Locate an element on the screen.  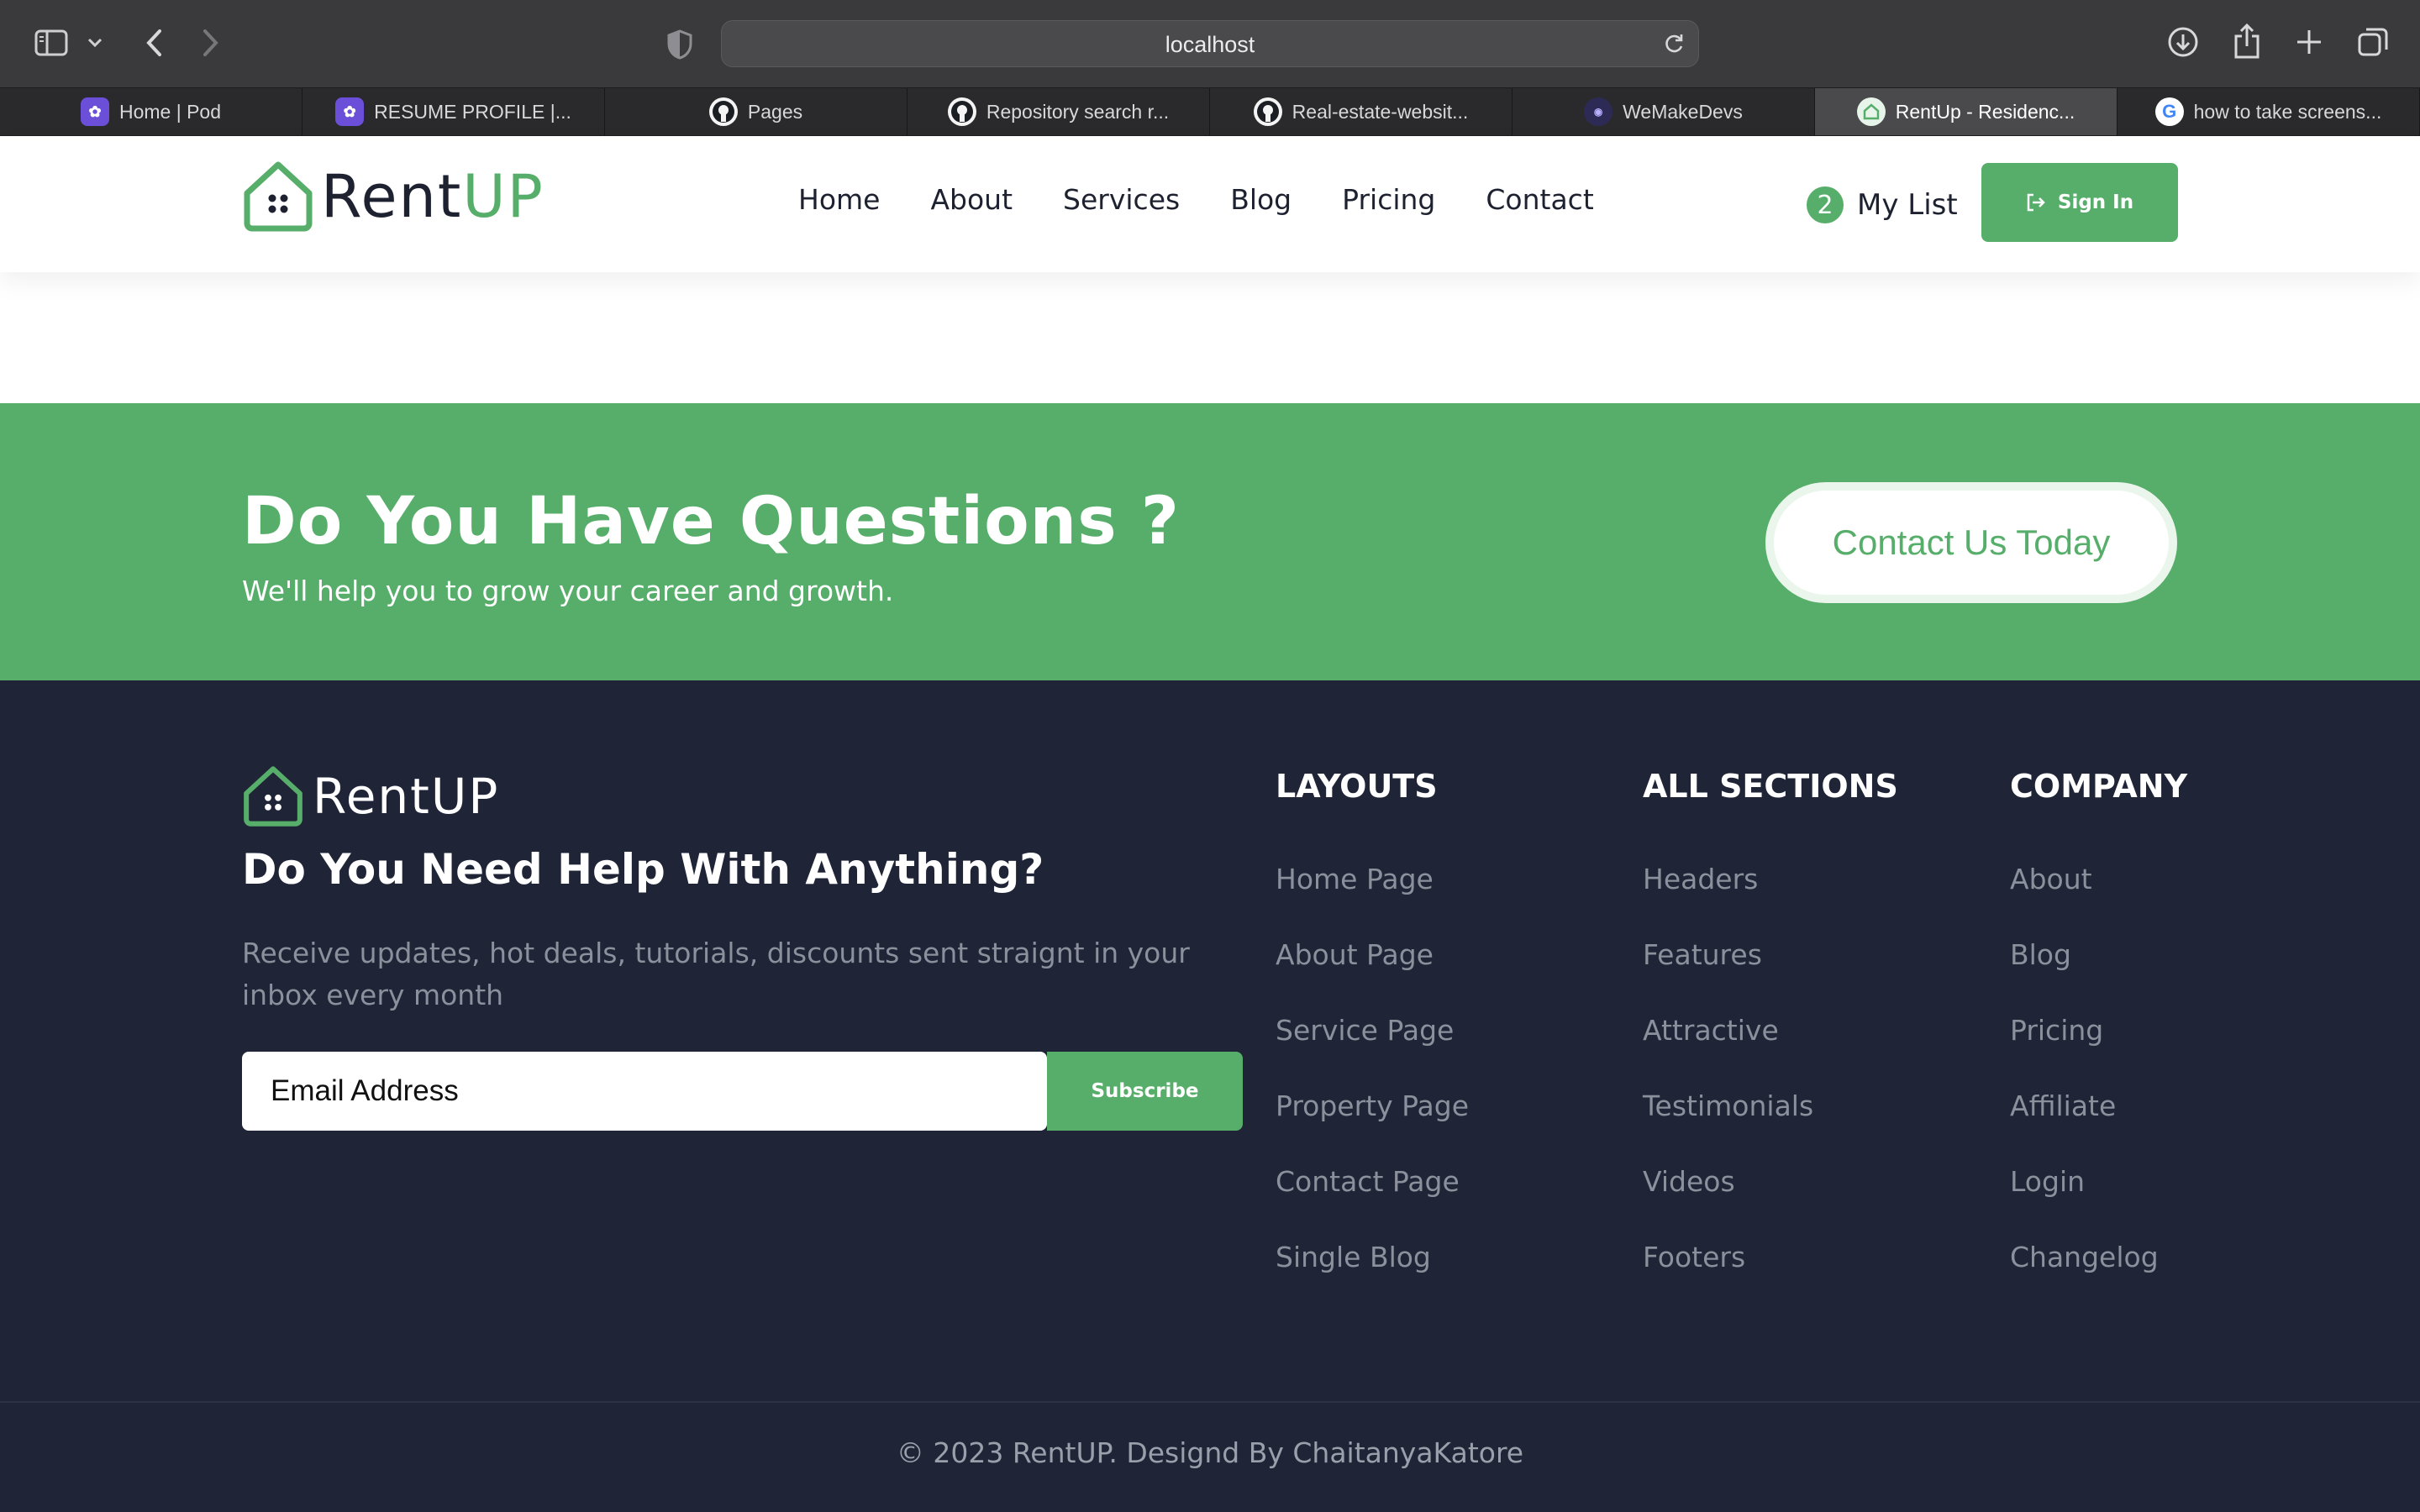
rentup-icon is located at coordinates (1871, 111).